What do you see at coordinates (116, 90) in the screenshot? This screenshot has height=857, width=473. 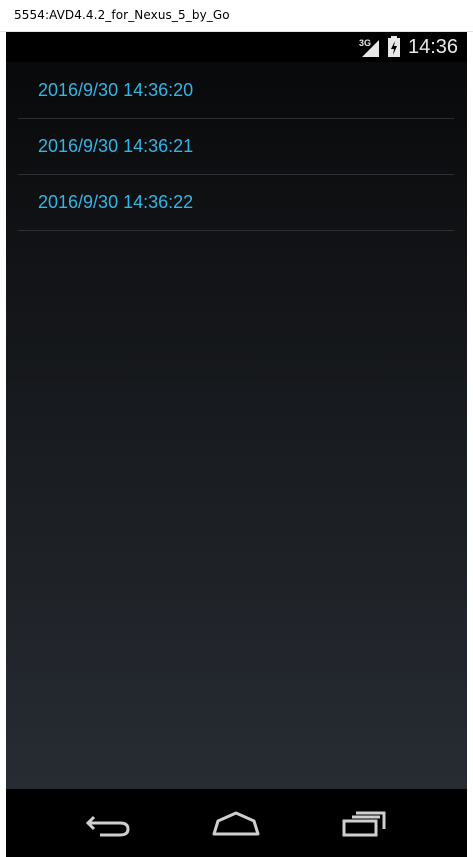 I see `list-item-label: 2016/9/30 14:36:20` at bounding box center [116, 90].